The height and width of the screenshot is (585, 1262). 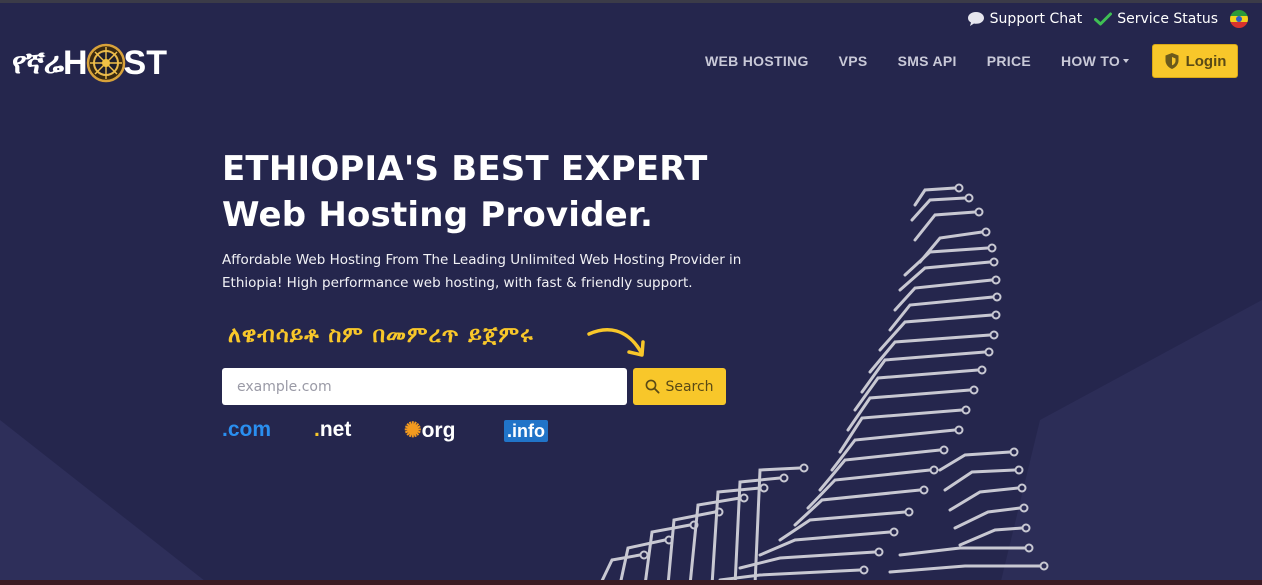 What do you see at coordinates (1239, 19) in the screenshot?
I see `ethiopia-flag-icon` at bounding box center [1239, 19].